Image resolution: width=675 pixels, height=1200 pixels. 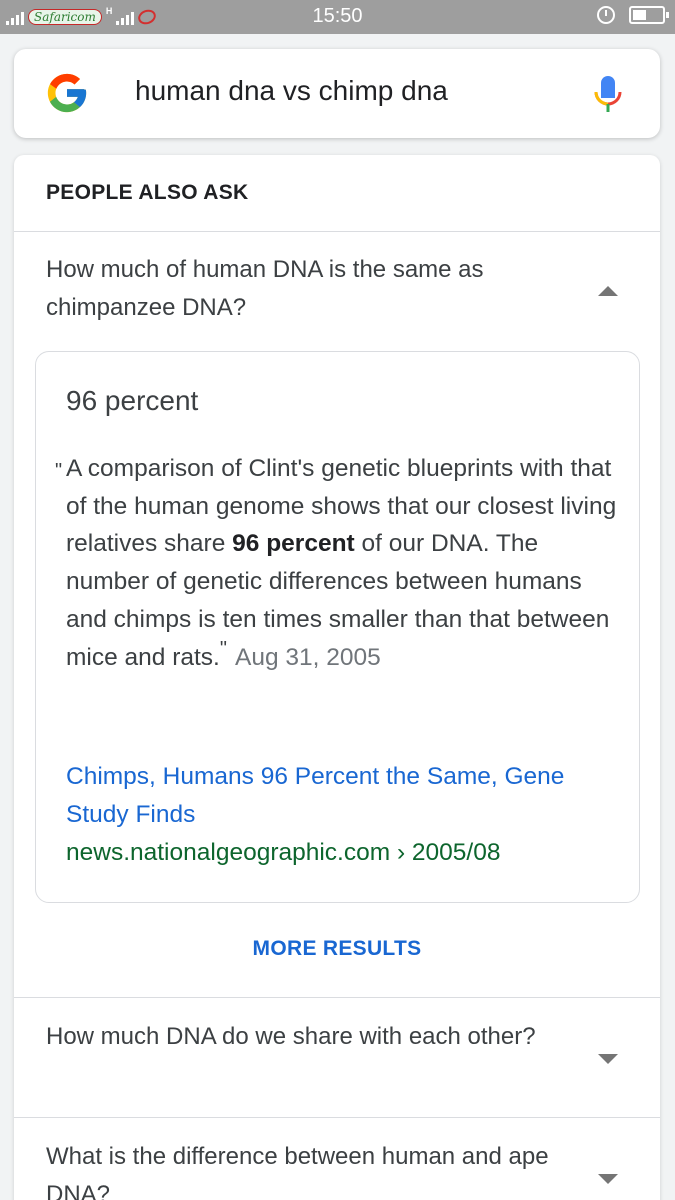 I want to click on google-g-icon, so click(x=67, y=93).